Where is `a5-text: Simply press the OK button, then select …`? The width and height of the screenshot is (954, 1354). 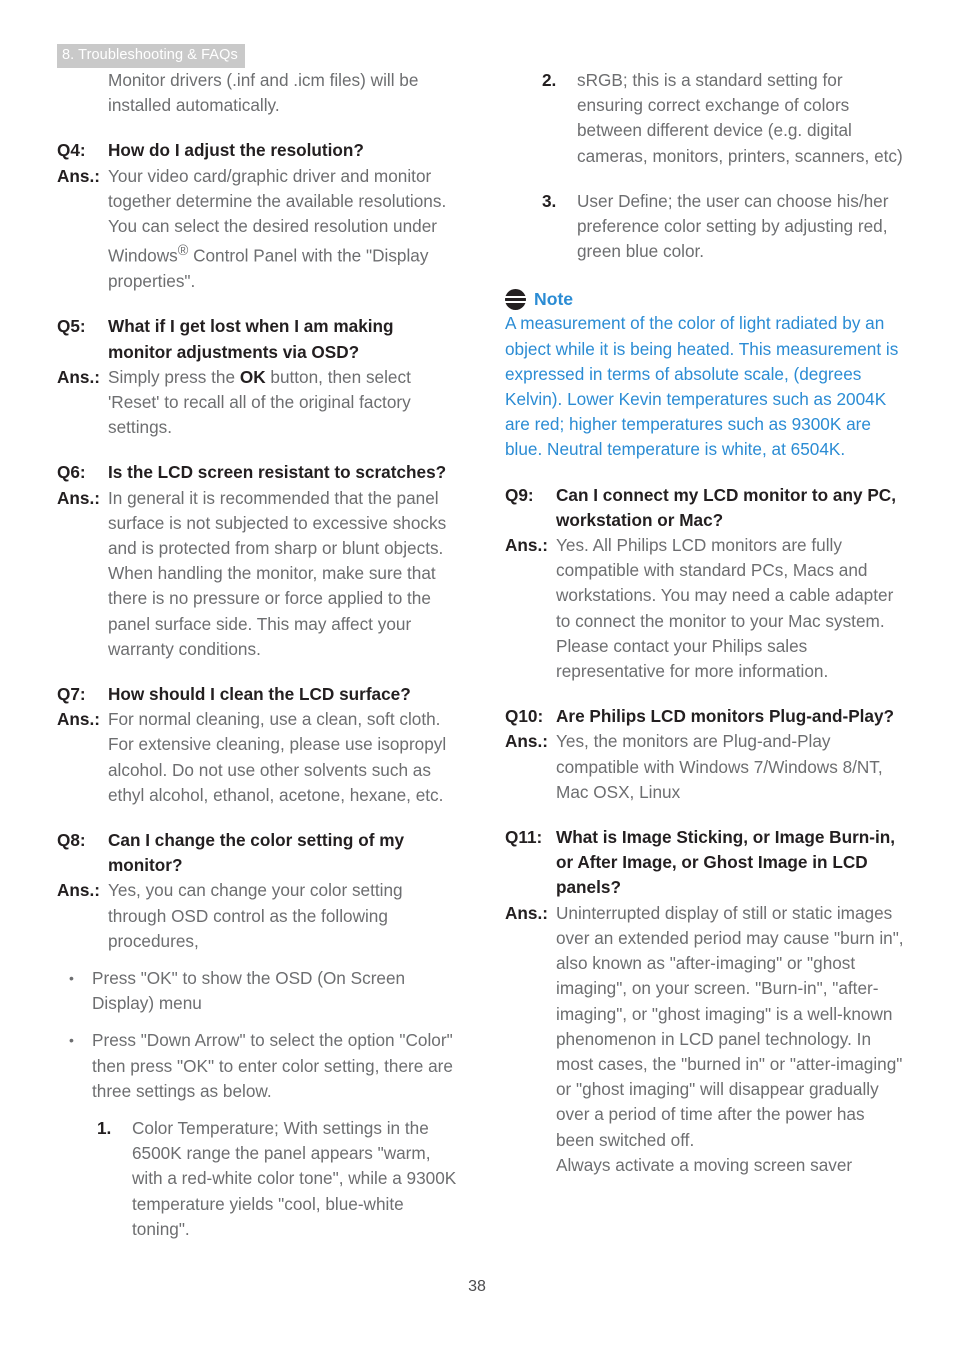 a5-text: Simply press the OK button, then select … is located at coordinates (282, 403).